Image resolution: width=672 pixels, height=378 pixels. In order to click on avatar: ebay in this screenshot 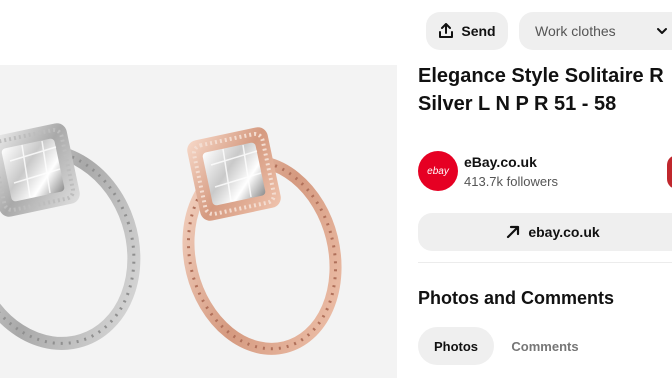, I will do `click(438, 171)`.